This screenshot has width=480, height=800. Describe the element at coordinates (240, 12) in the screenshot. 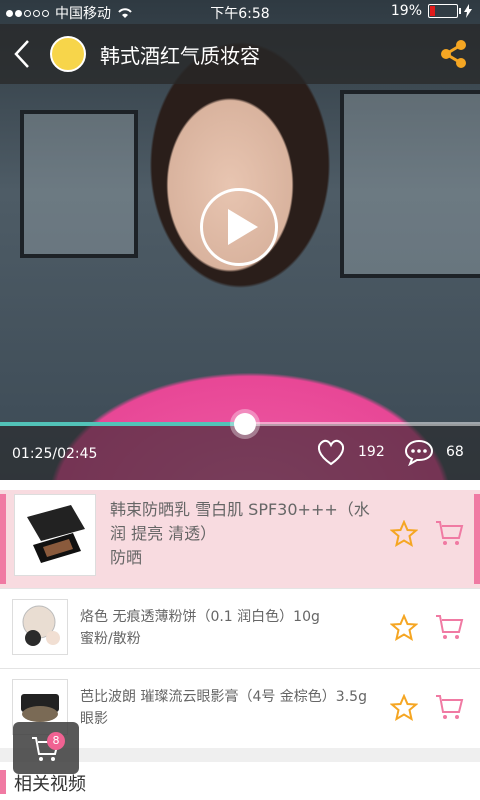

I see `status-bar: 中国移动 下午6:58 19%` at that location.